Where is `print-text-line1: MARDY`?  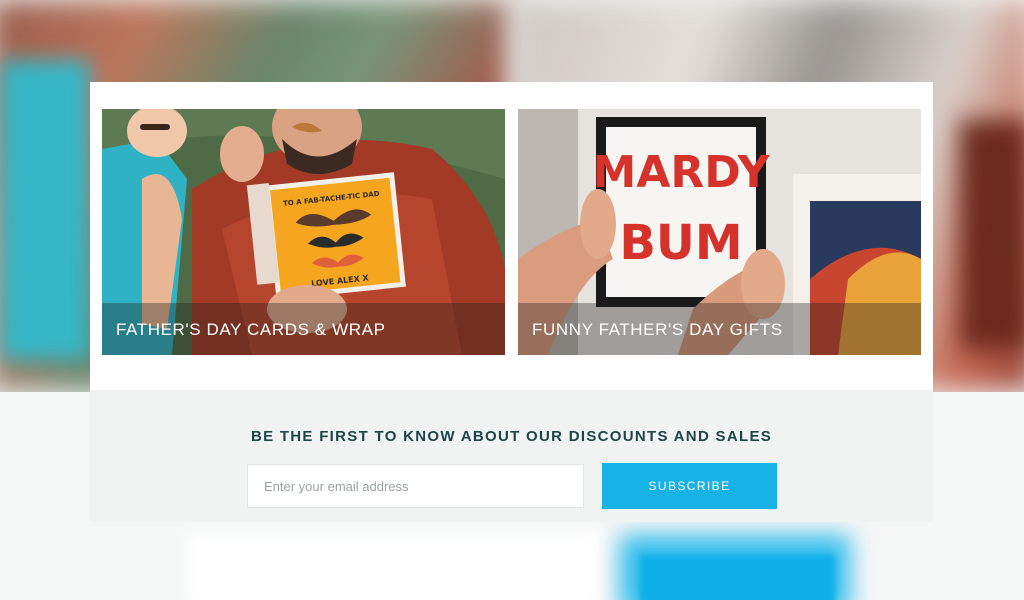
print-text-line1: MARDY is located at coordinates (682, 172).